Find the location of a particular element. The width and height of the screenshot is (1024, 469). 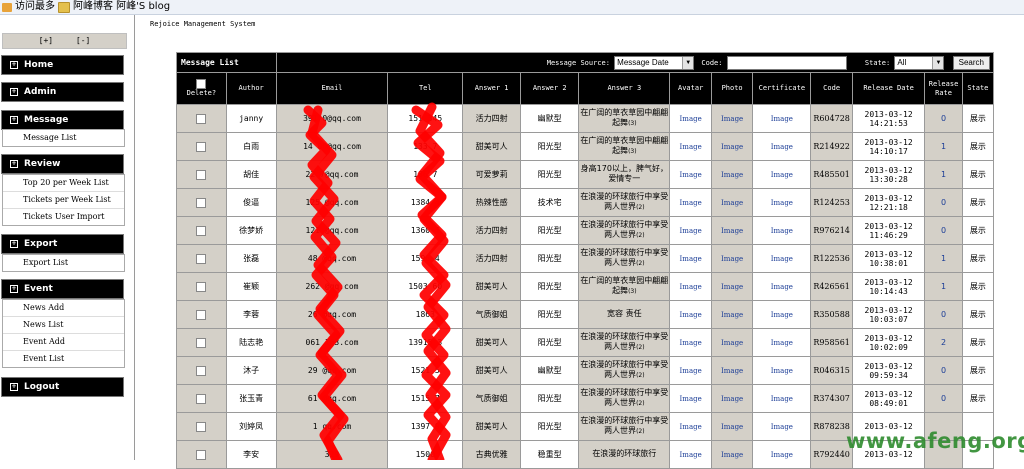

col-answer2: Answer 2 is located at coordinates (550, 88).